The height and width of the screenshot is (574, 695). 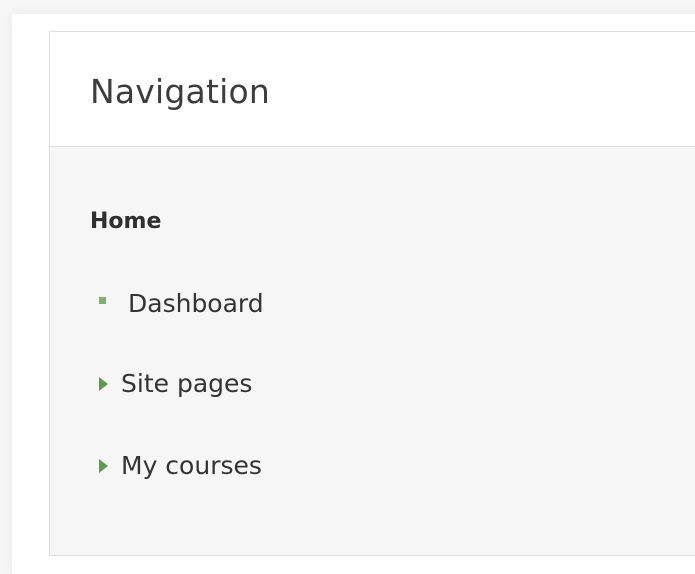 I want to click on nav-item-dashboard-label: Dashboard, so click(x=196, y=304).